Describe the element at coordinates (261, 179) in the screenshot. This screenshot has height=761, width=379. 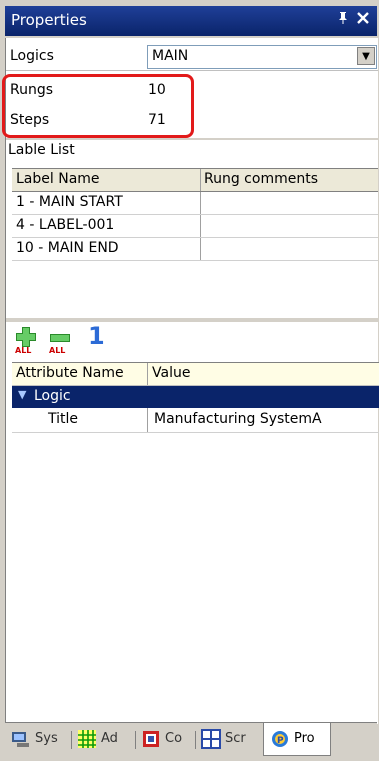
I see `column-rung-comments: Rung comments` at that location.